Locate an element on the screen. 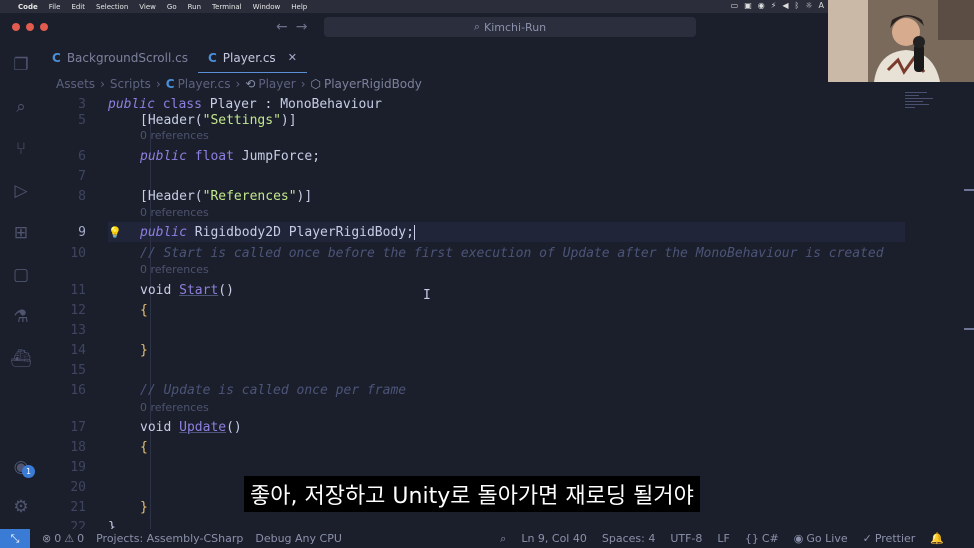  remote-explorer-icon: ▢ is located at coordinates (21, 275).